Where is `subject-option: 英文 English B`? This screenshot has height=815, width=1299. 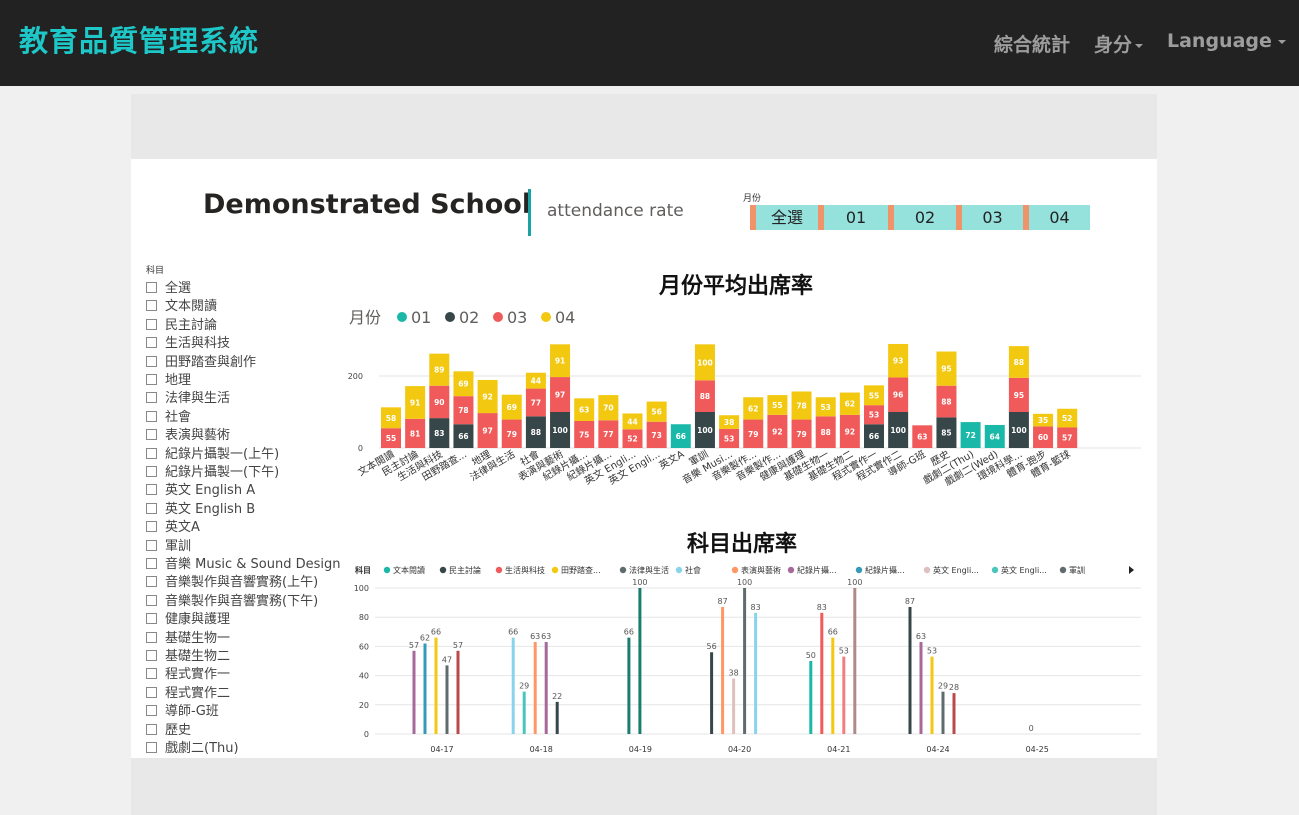
subject-option: 英文 English B is located at coordinates (200, 507).